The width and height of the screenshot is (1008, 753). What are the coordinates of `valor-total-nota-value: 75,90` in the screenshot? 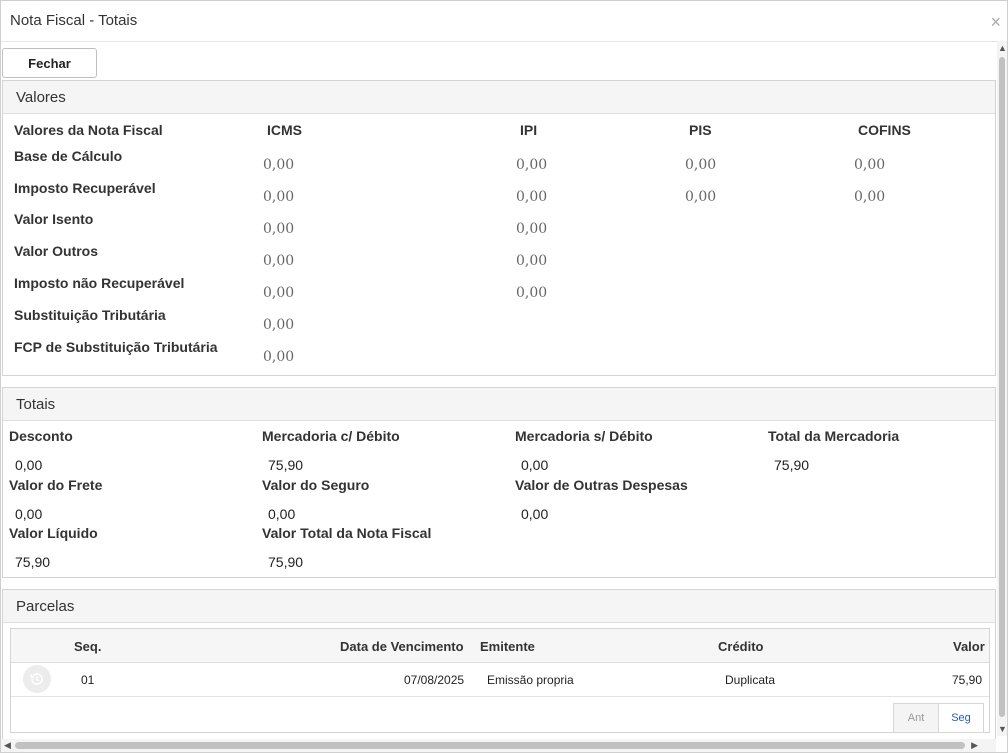 It's located at (286, 562).